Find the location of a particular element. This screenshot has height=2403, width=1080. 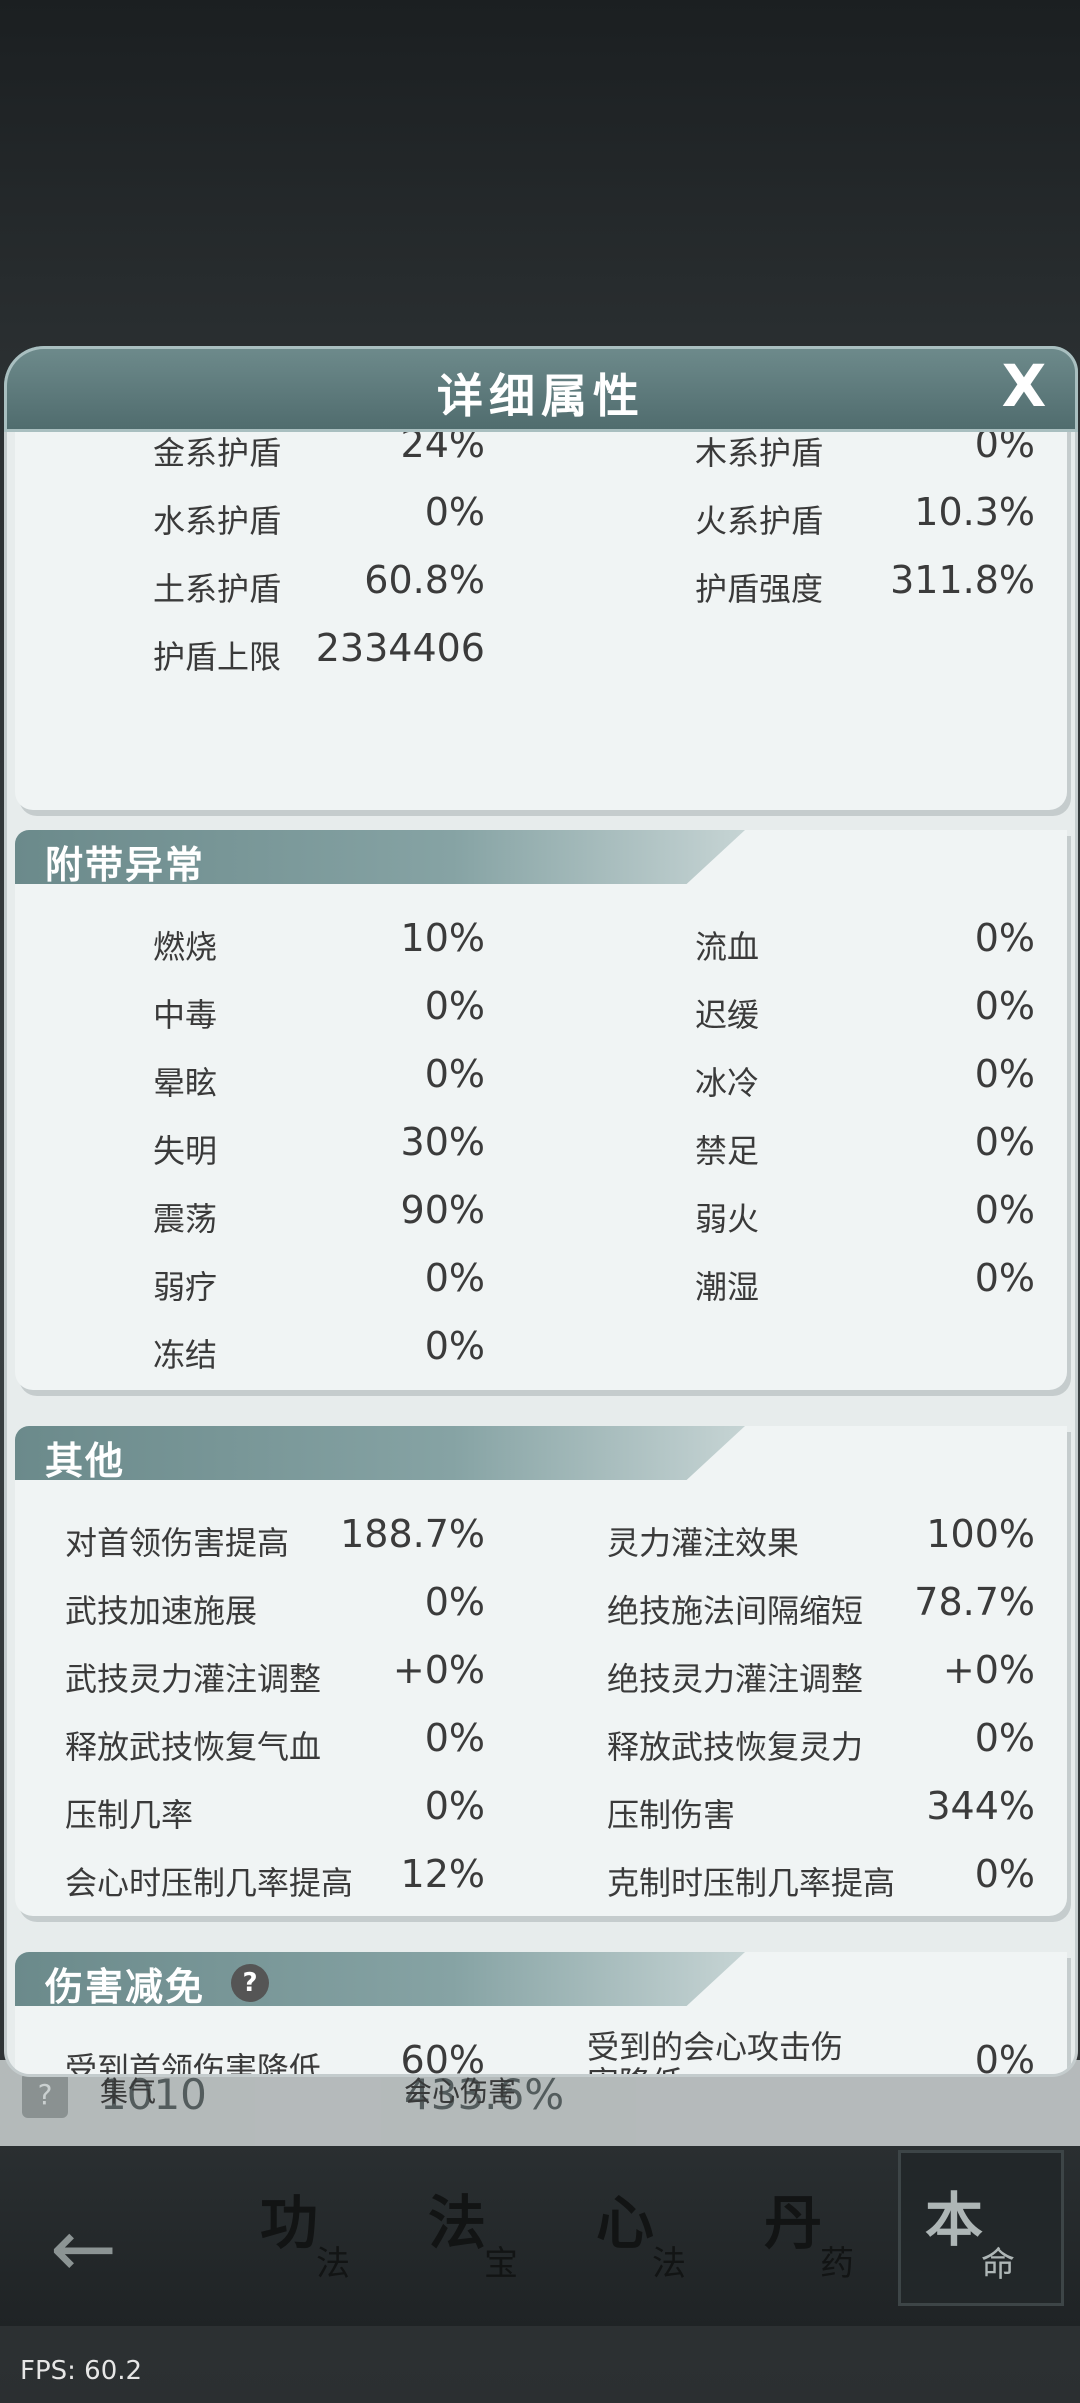

shield-strength-label: 护盾强度 is located at coordinates (759, 589).